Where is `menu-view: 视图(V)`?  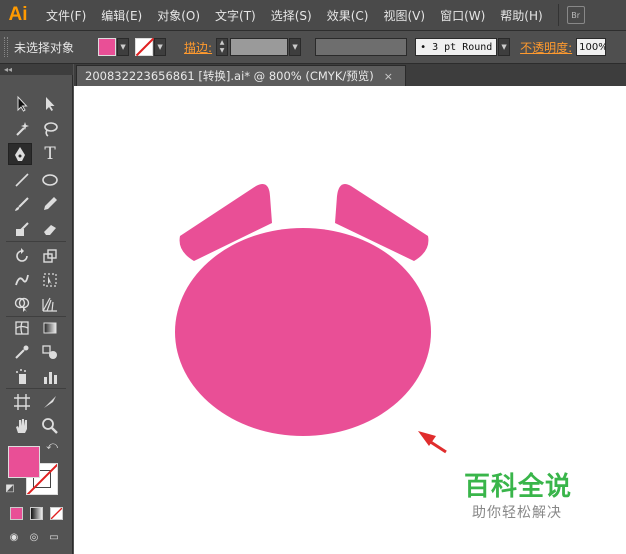 menu-view: 视图(V) is located at coordinates (404, 15).